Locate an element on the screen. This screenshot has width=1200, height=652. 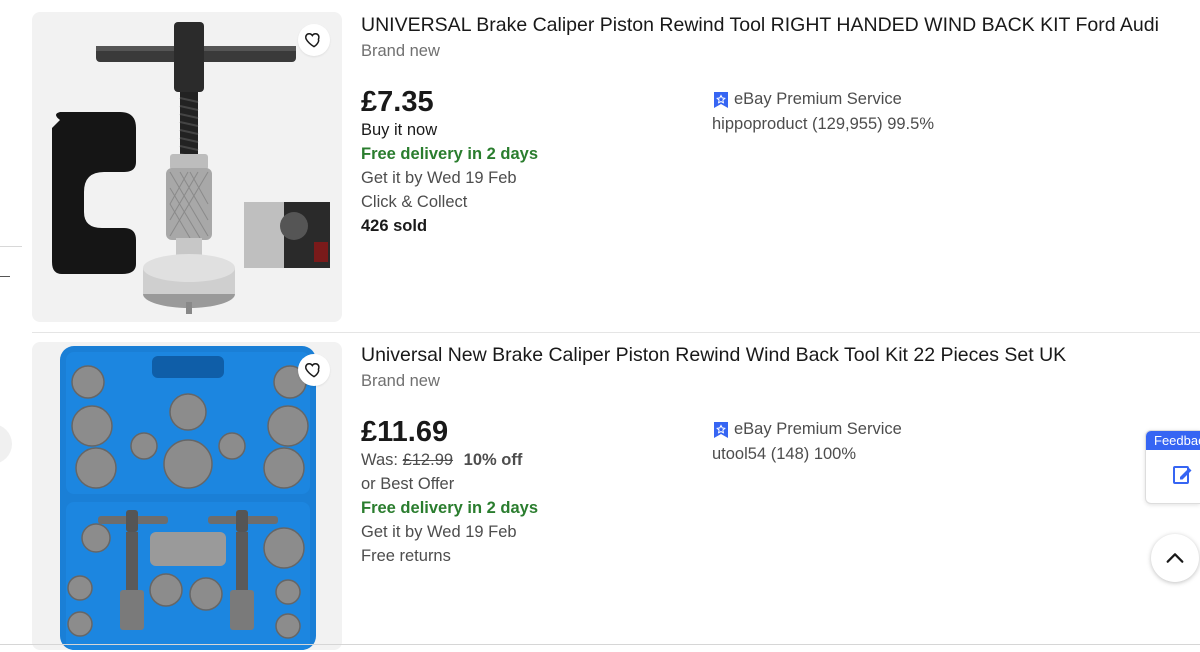
brake-tool-image is located at coordinates (191, 168).